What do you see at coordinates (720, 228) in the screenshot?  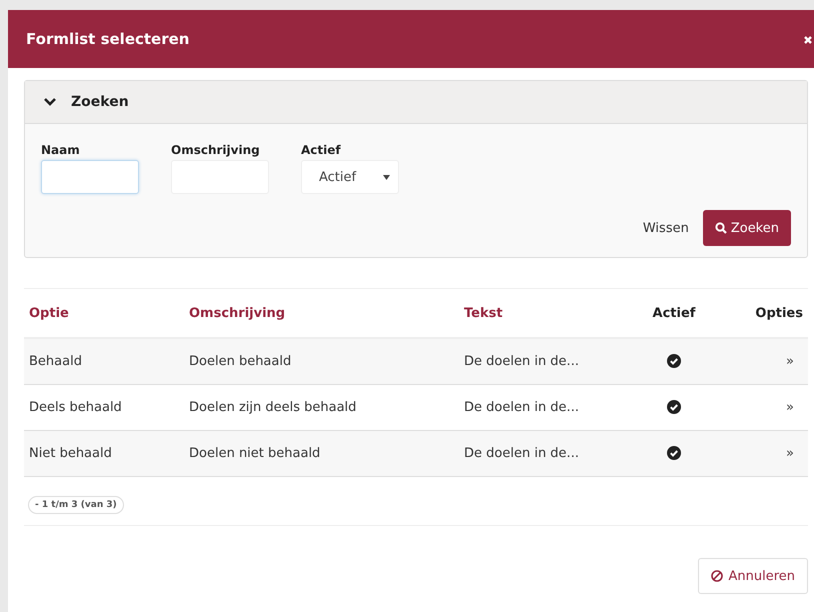 I see `search-icon` at bounding box center [720, 228].